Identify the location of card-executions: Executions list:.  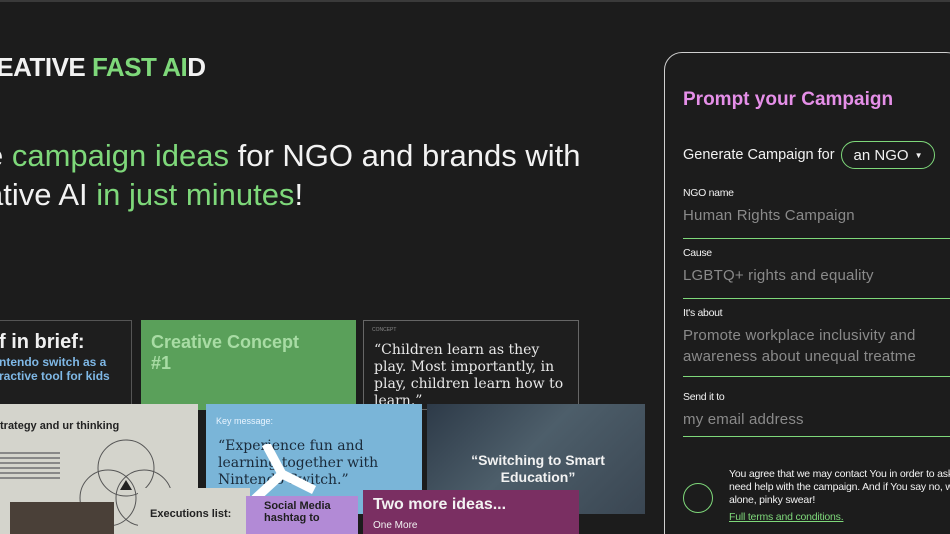
(194, 511).